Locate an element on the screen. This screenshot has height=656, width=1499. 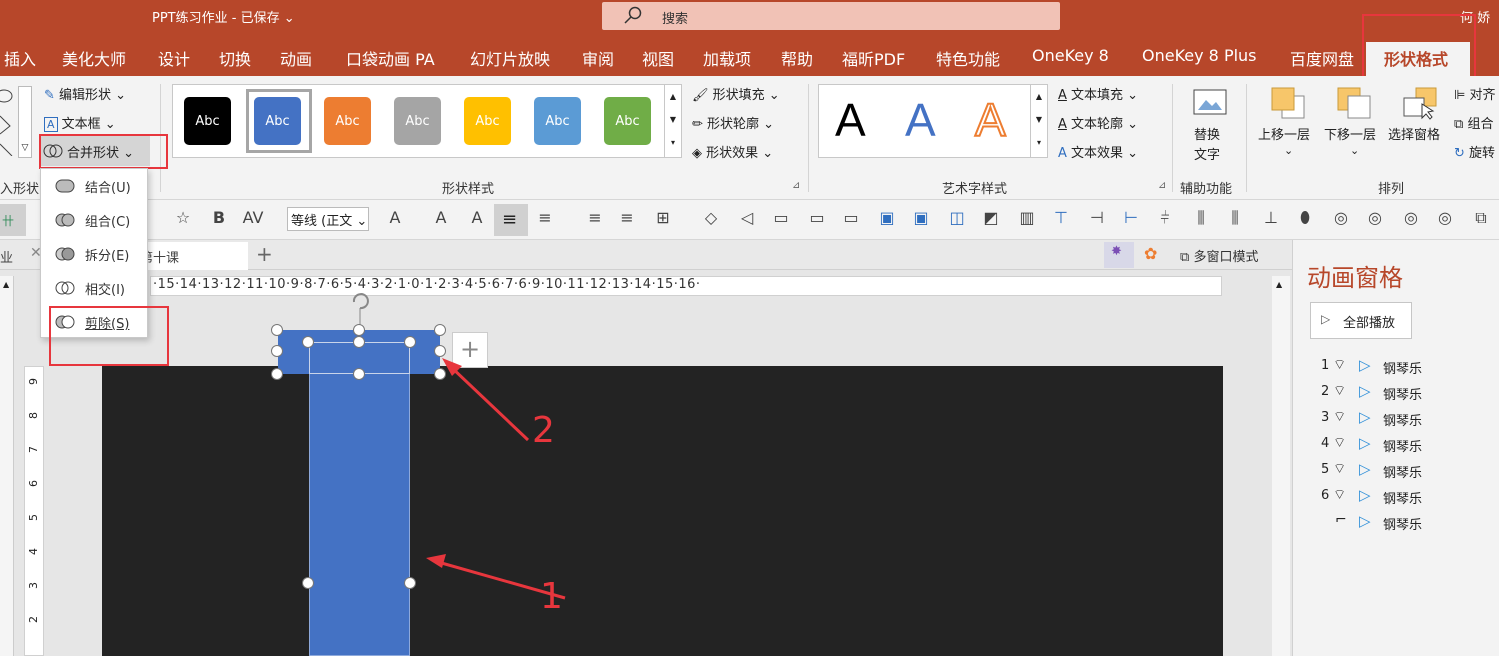
tab-design: 设计 is located at coordinates (174, 58).